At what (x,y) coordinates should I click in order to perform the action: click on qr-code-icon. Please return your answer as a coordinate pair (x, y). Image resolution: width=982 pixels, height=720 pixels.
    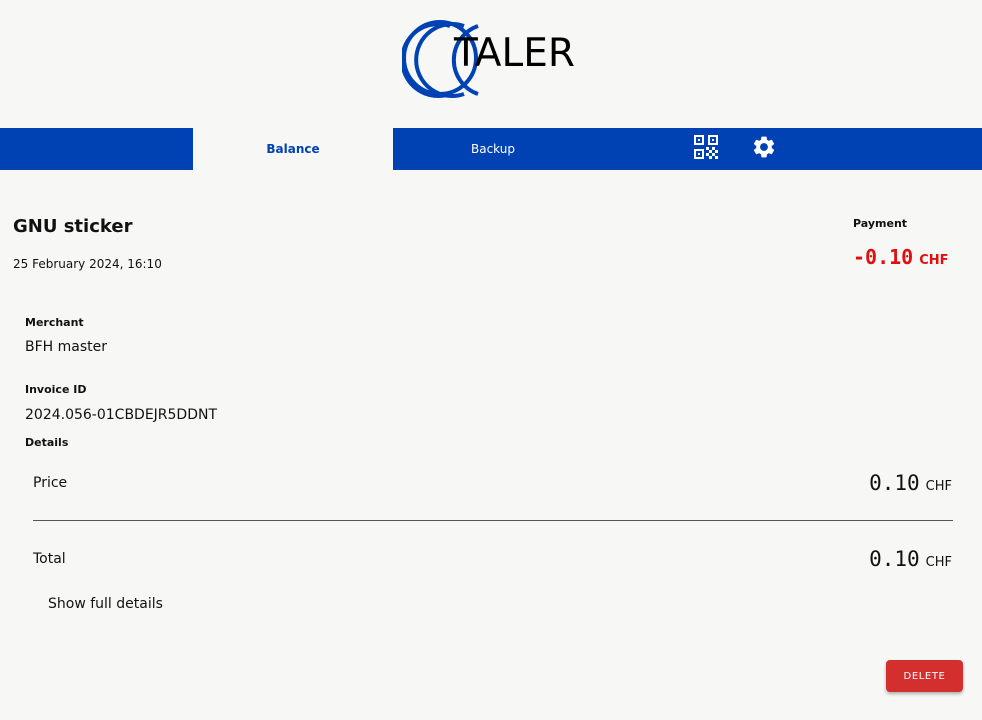
    Looking at the image, I should click on (706, 147).